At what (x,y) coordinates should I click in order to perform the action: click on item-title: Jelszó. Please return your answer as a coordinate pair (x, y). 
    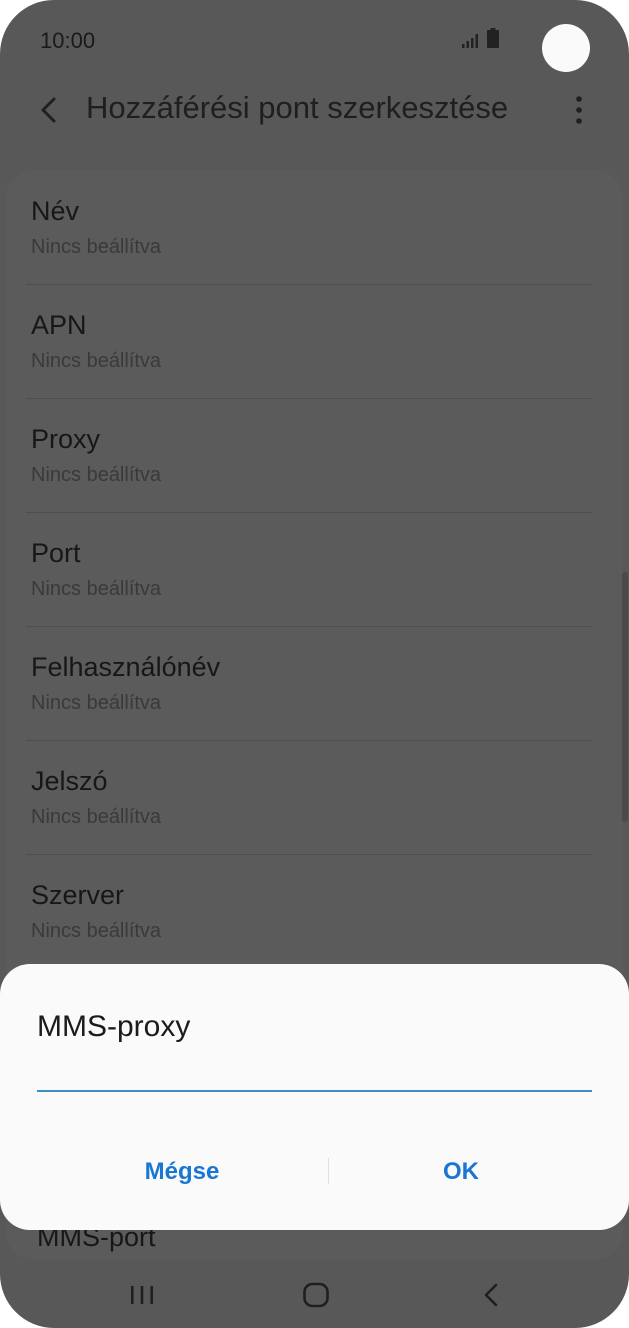
    Looking at the image, I should click on (69, 781).